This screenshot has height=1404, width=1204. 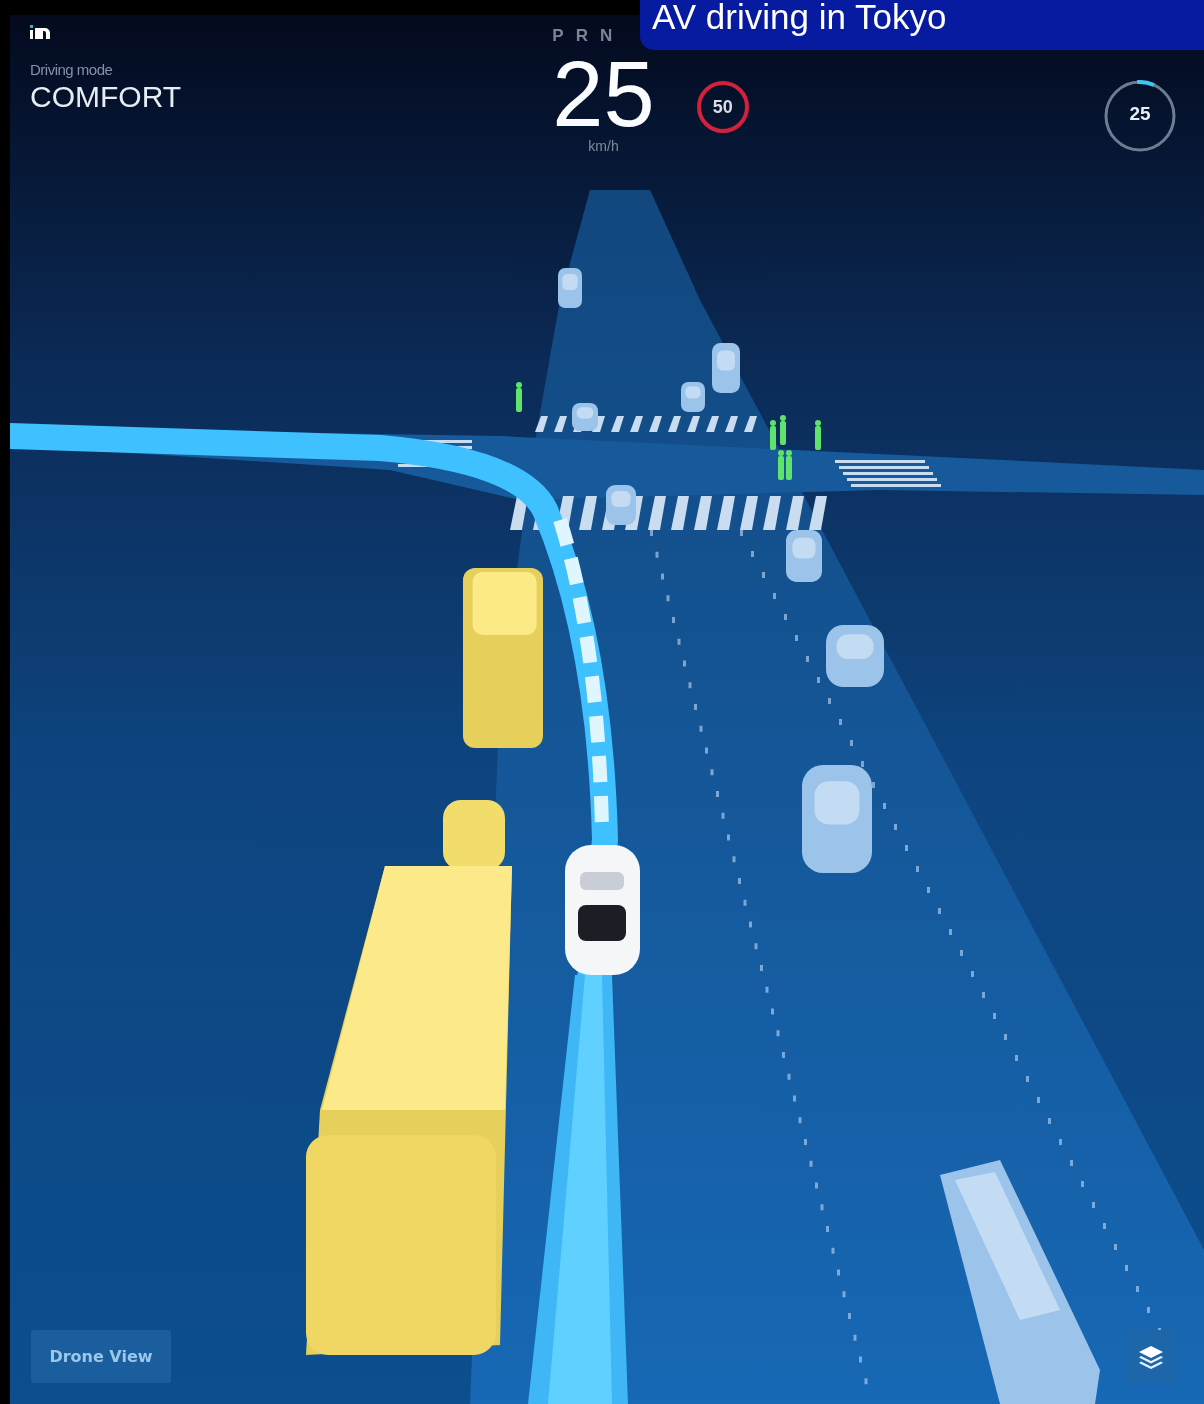 I want to click on set-speed-value: 25, so click(x=1140, y=114).